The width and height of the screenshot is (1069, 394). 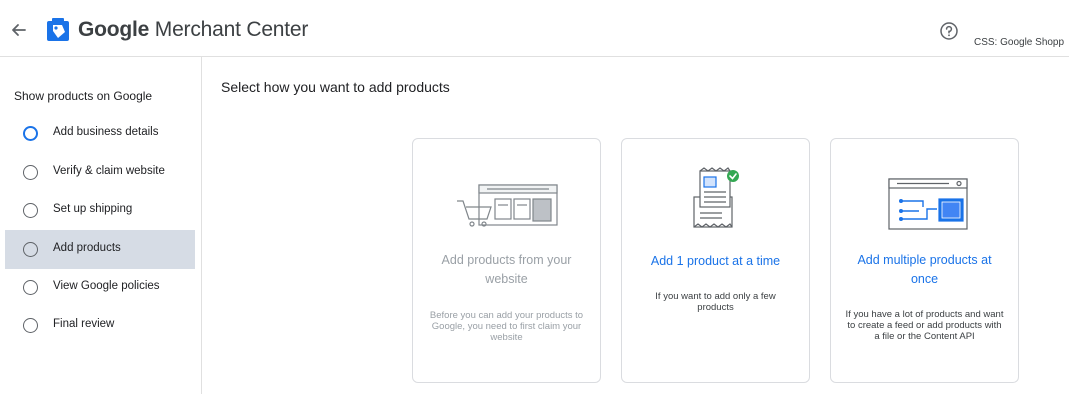 I want to click on app-title: Google Merchant Center, so click(x=193, y=30).